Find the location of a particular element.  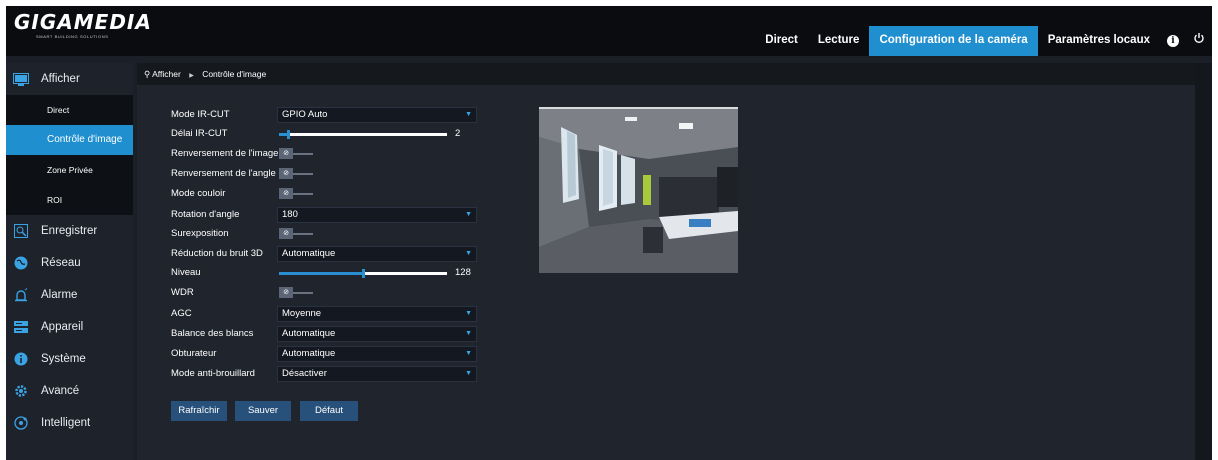

brand-logo: GIGAMEDIA SMART BUILDING SOLUTIONS is located at coordinates (83, 25).